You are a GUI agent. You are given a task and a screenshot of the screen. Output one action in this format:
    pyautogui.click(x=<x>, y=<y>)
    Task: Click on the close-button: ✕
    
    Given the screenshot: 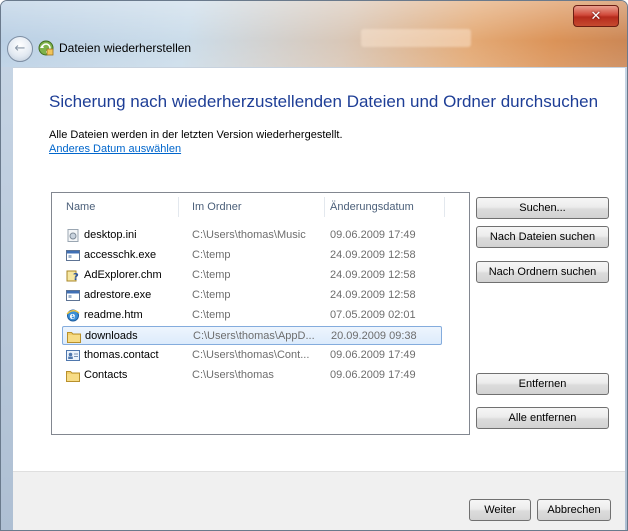 What is the action you would take?
    pyautogui.click(x=596, y=16)
    